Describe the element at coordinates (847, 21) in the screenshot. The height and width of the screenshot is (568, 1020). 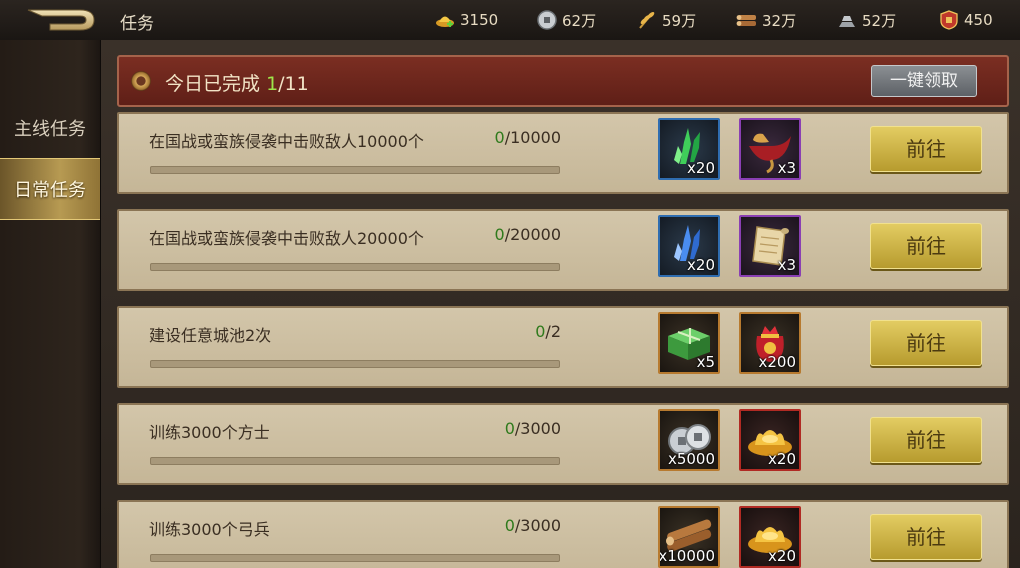
I see `iron-ingots-icon` at that location.